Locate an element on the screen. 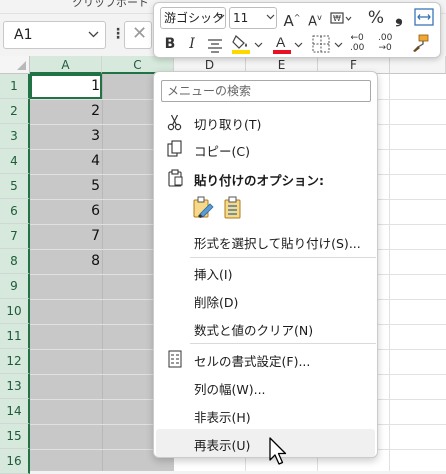 The height and width of the screenshot is (474, 446). merge-center-icon is located at coordinates (424, 18).